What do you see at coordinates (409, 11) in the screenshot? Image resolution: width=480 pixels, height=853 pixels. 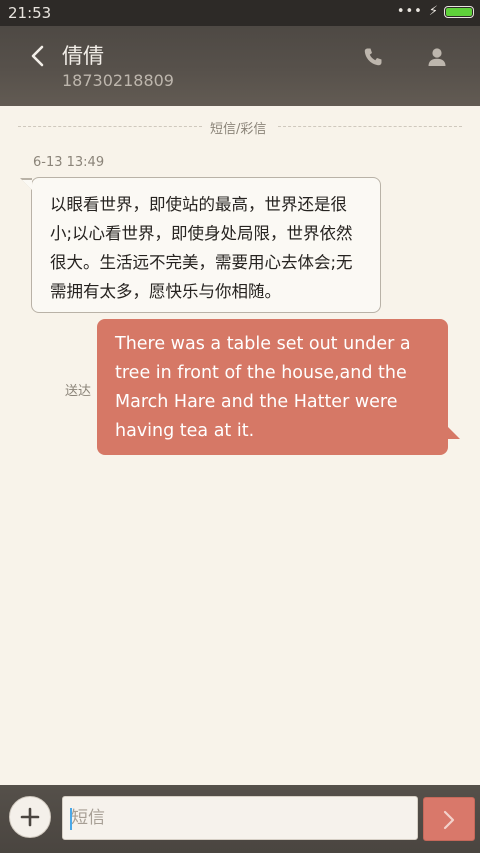 I see `more-dots-icon: •••` at bounding box center [409, 11].